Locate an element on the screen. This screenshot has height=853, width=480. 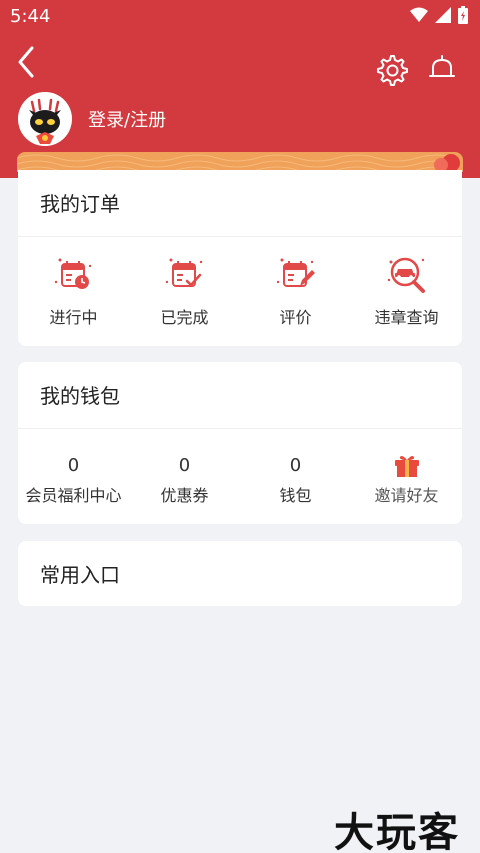
common-entries-card: 常用入口 is located at coordinates (240, 573).